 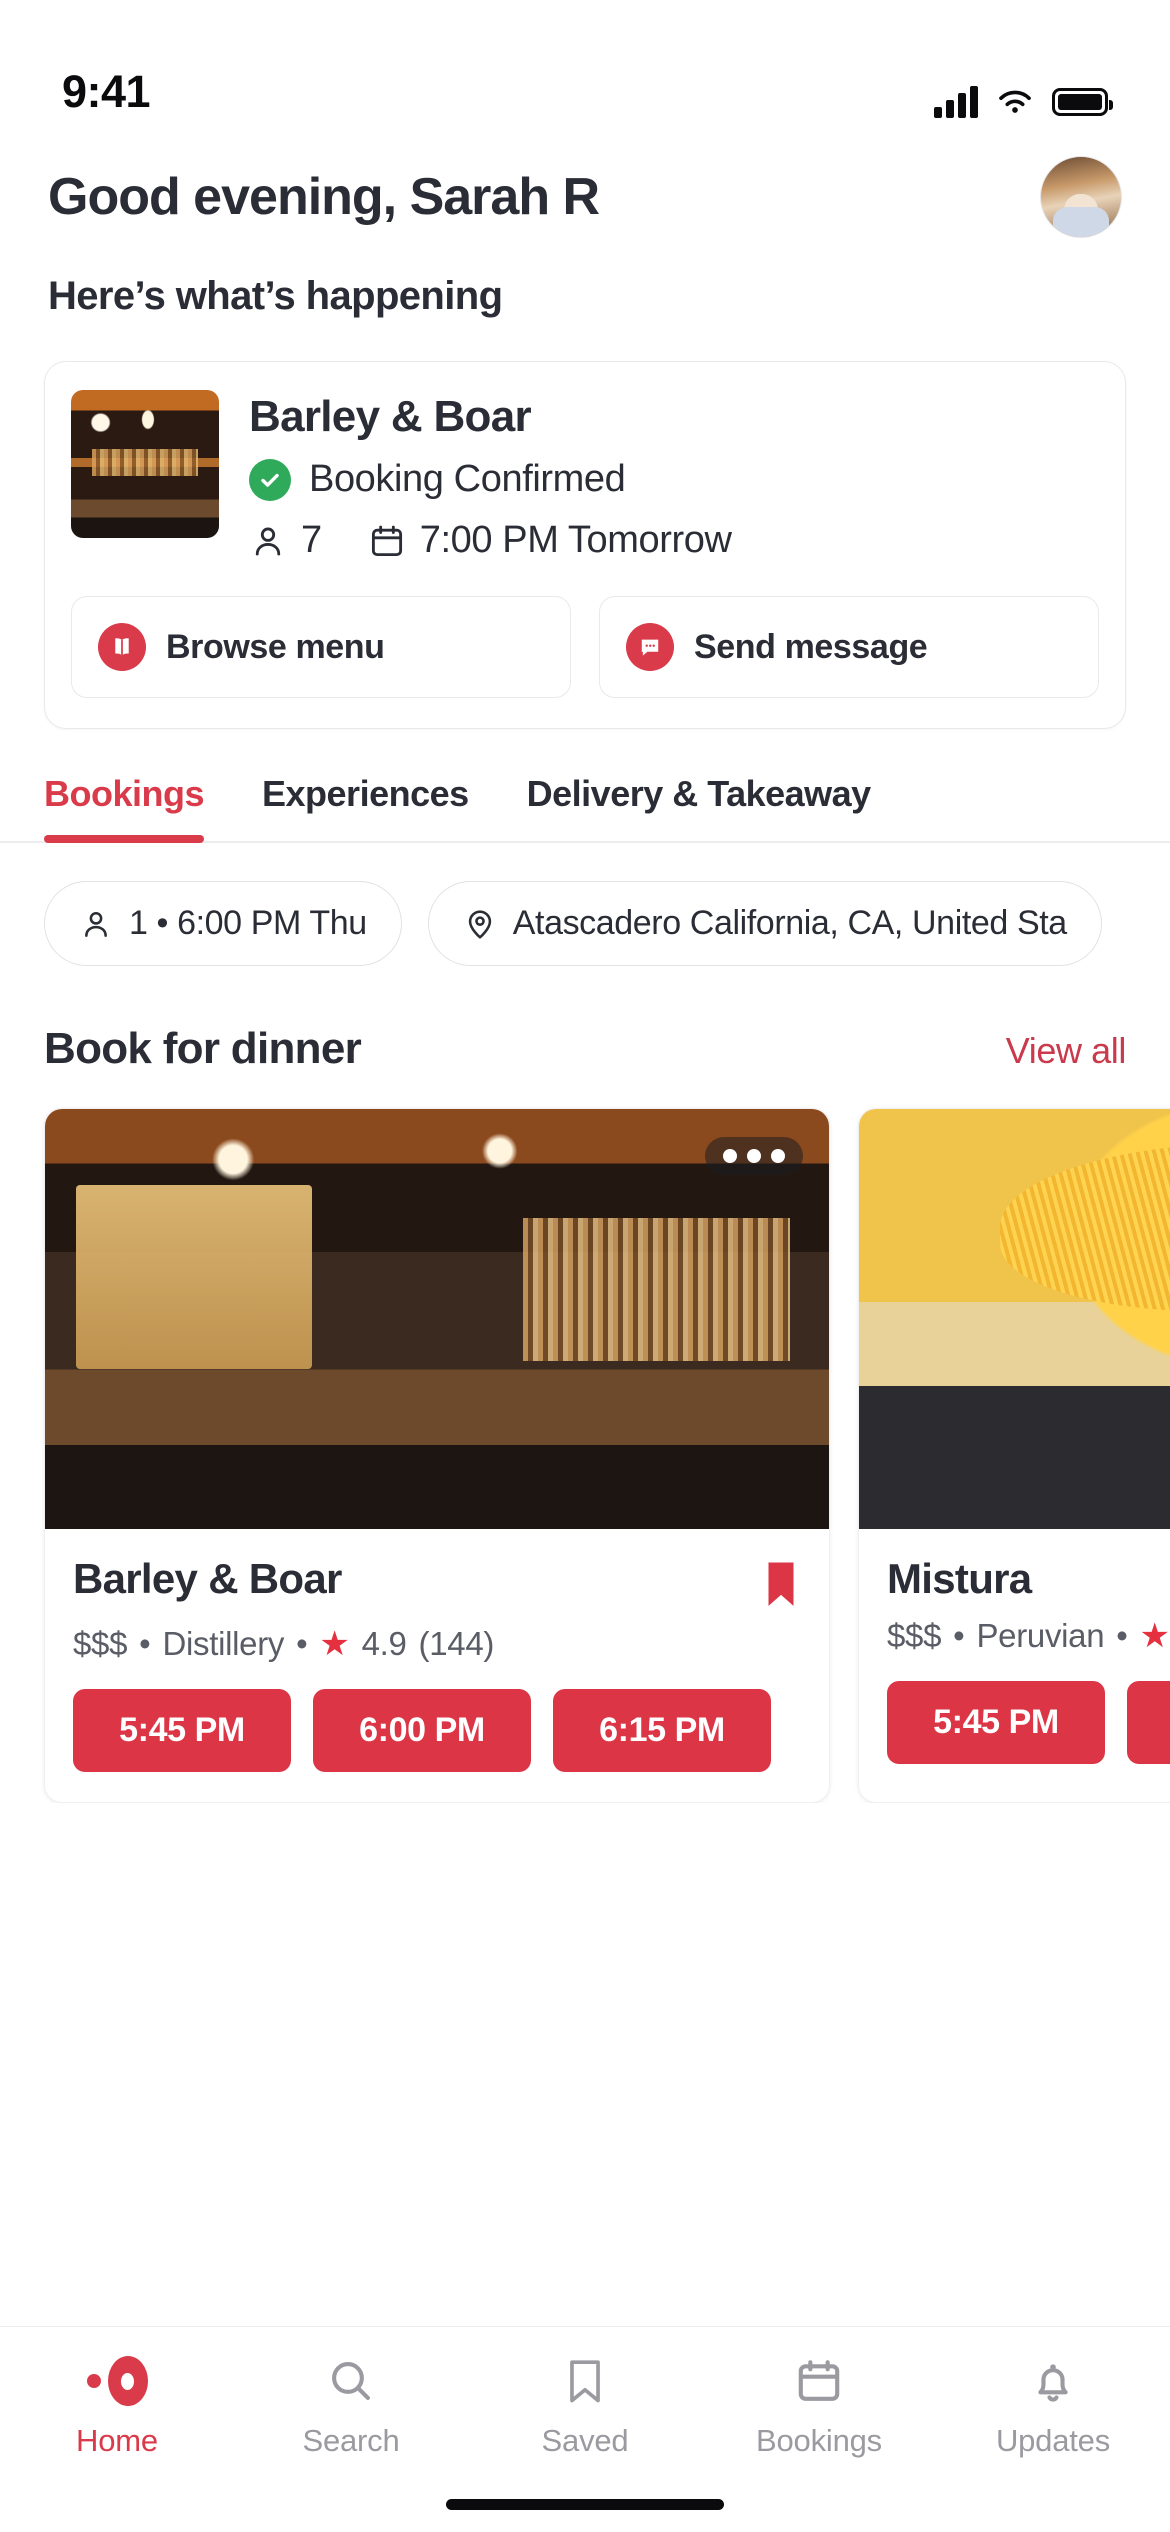 What do you see at coordinates (811, 646) in the screenshot?
I see `send-message-label: Send message` at bounding box center [811, 646].